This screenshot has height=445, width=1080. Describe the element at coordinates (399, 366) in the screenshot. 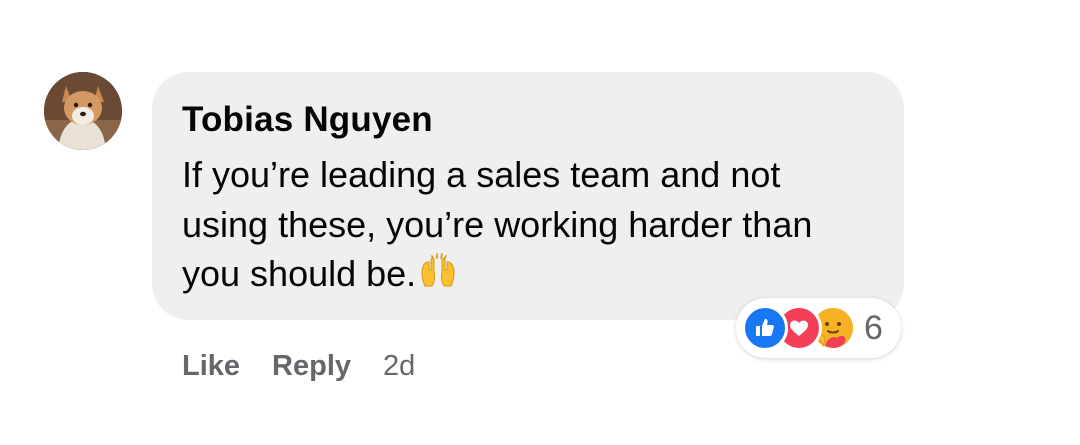

I see `comment-timestamp: 2d` at that location.